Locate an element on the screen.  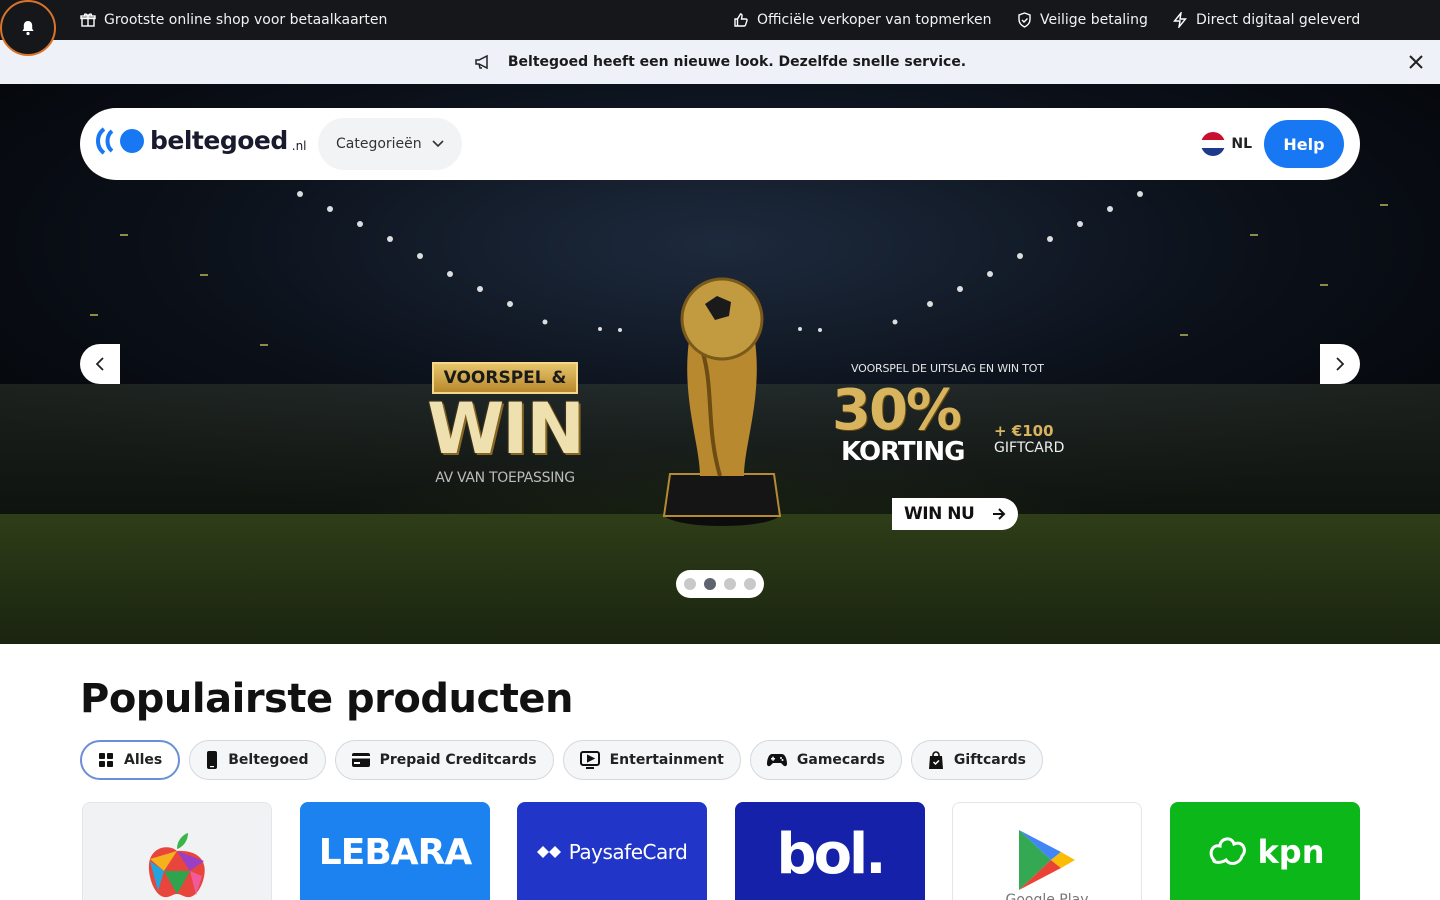
carousel-dot-active is located at coordinates (710, 584).